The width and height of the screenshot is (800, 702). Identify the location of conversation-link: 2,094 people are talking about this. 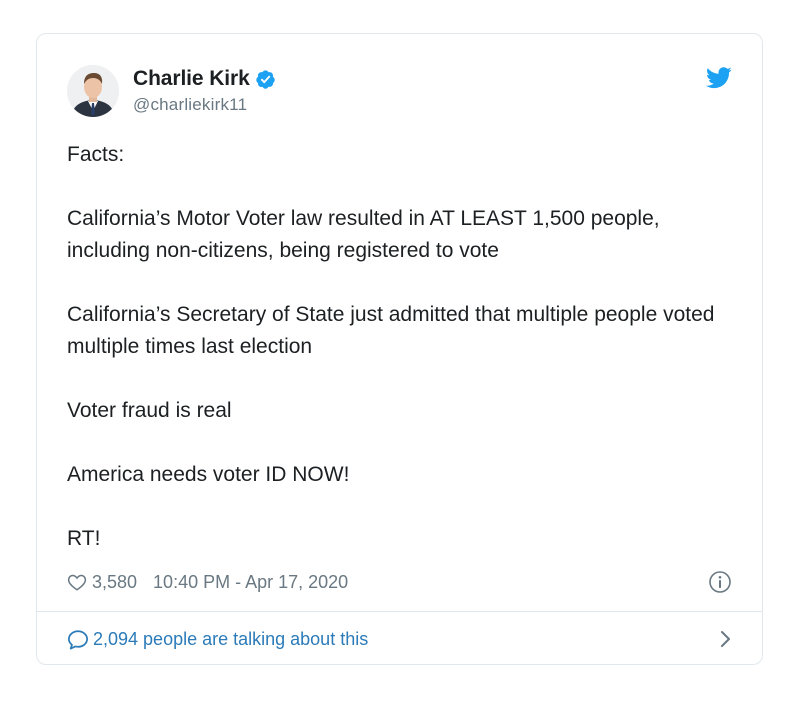
(399, 639).